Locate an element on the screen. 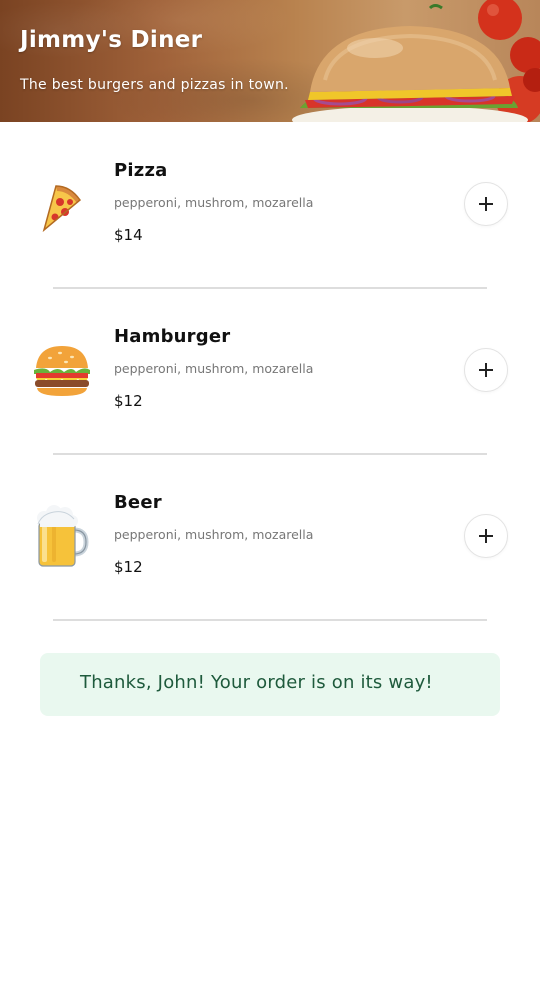  item-name: Beer is located at coordinates (138, 502).